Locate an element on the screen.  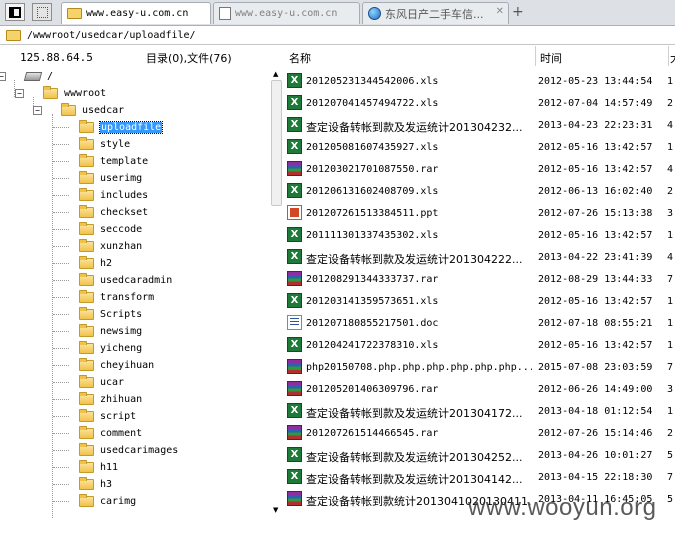
scroll-up-icon: ▲ is located at coordinates (275, 74).